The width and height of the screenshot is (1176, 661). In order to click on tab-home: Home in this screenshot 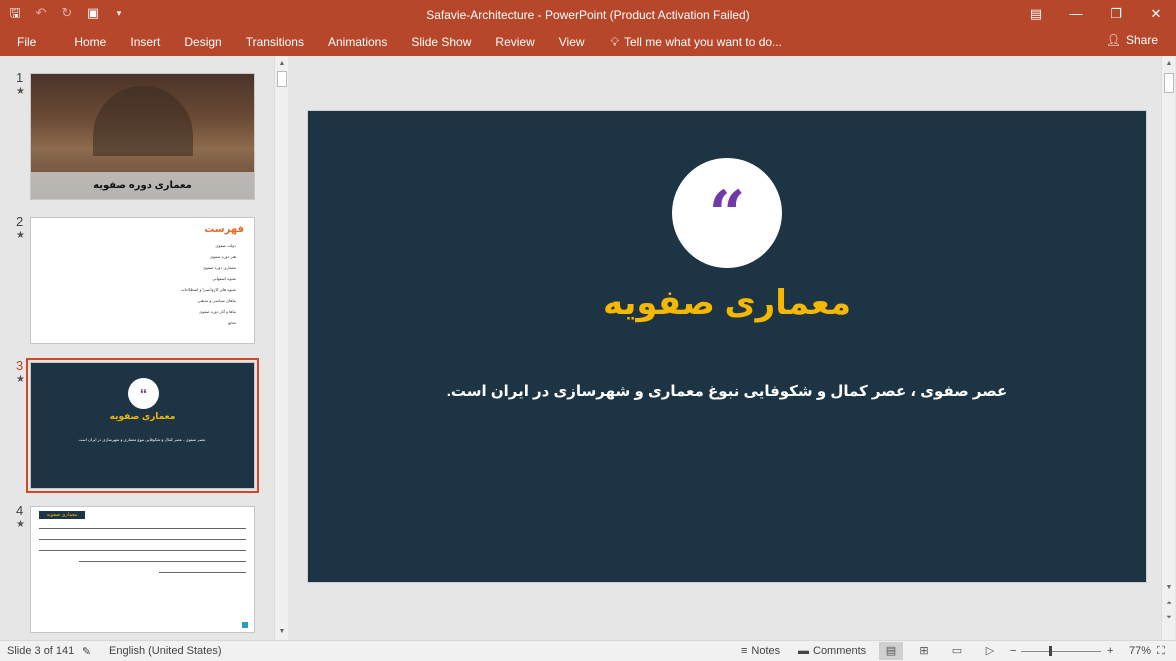, I will do `click(90, 42)`.